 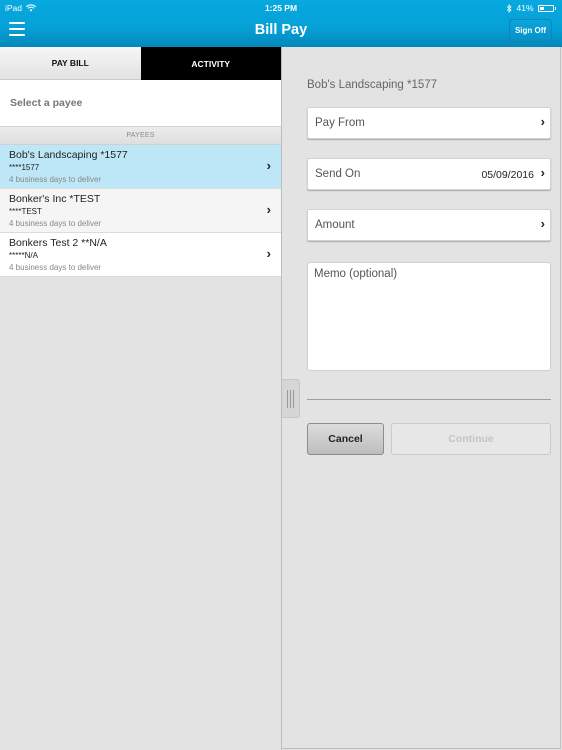 I want to click on app-header: iPad 1:25 PM 41% Bill Pay Sign Off, so click(x=281, y=23).